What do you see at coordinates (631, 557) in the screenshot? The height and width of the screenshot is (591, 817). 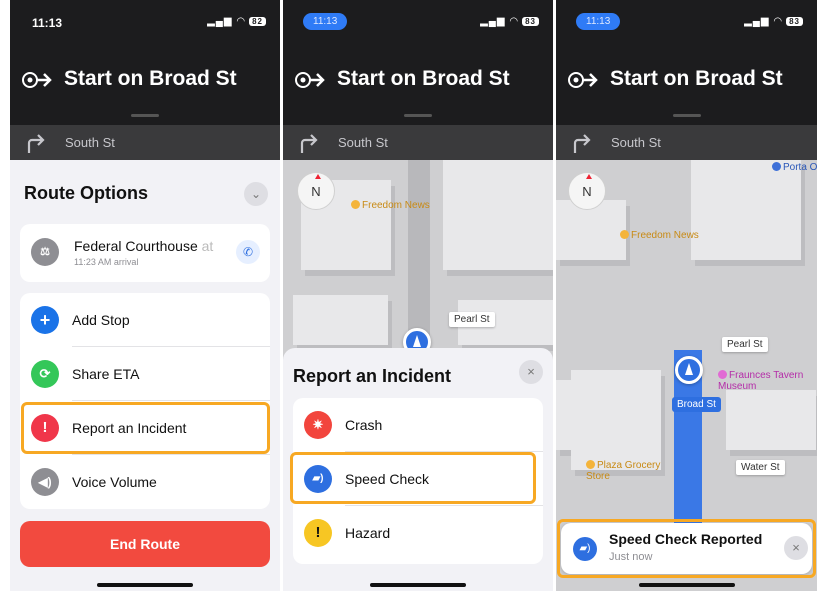 I see `toast-subtitle: Just now` at bounding box center [631, 557].